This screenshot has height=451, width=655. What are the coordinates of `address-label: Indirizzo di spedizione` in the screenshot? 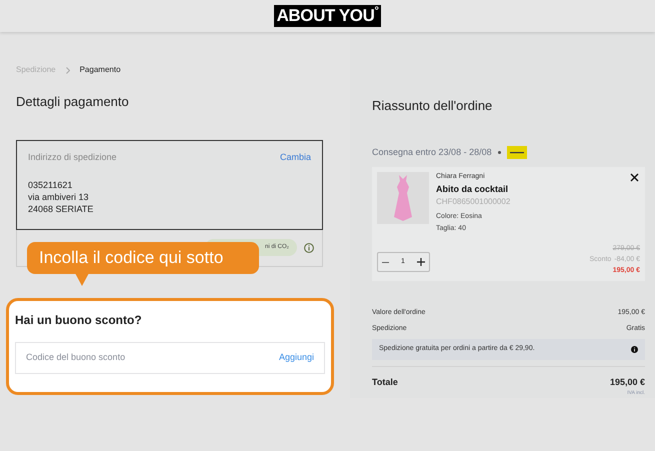 It's located at (72, 157).